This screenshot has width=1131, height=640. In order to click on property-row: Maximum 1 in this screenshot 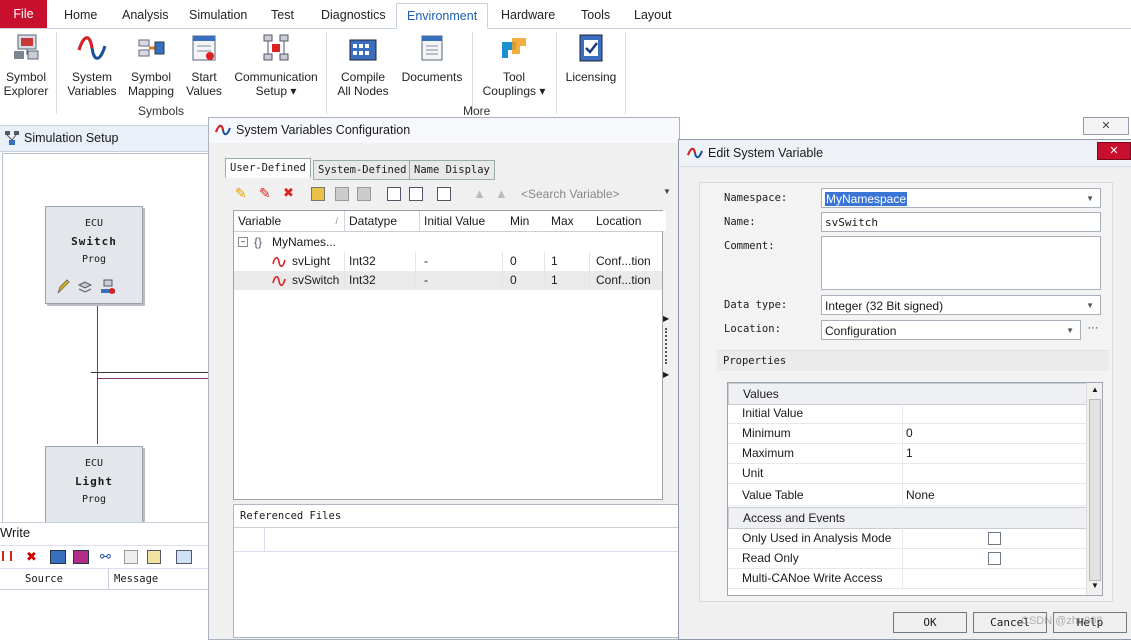, I will do `click(907, 453)`.